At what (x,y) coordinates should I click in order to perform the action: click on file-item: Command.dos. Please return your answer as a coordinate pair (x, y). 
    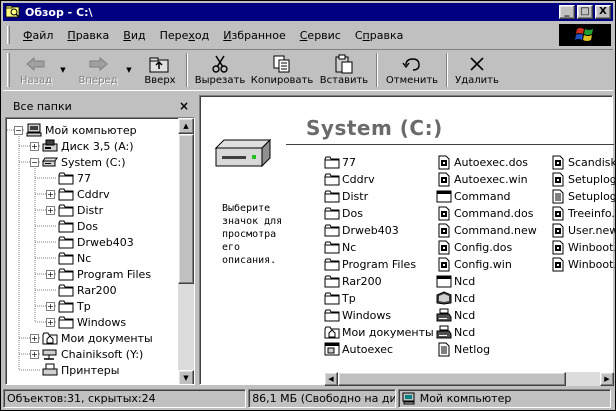
    Looking at the image, I should click on (484, 213).